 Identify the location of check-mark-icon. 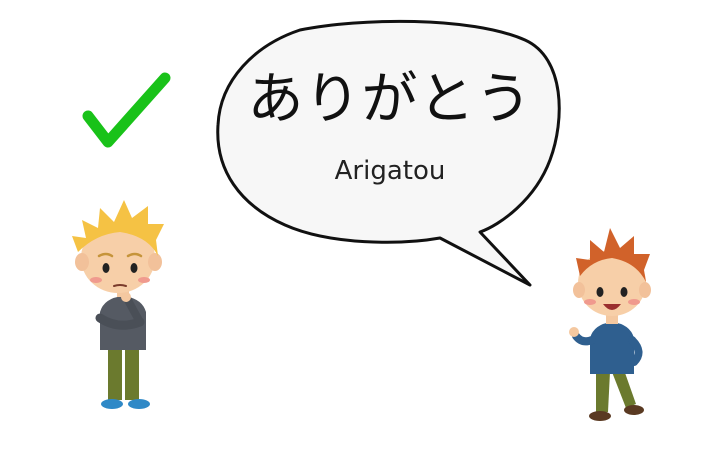
(126, 110).